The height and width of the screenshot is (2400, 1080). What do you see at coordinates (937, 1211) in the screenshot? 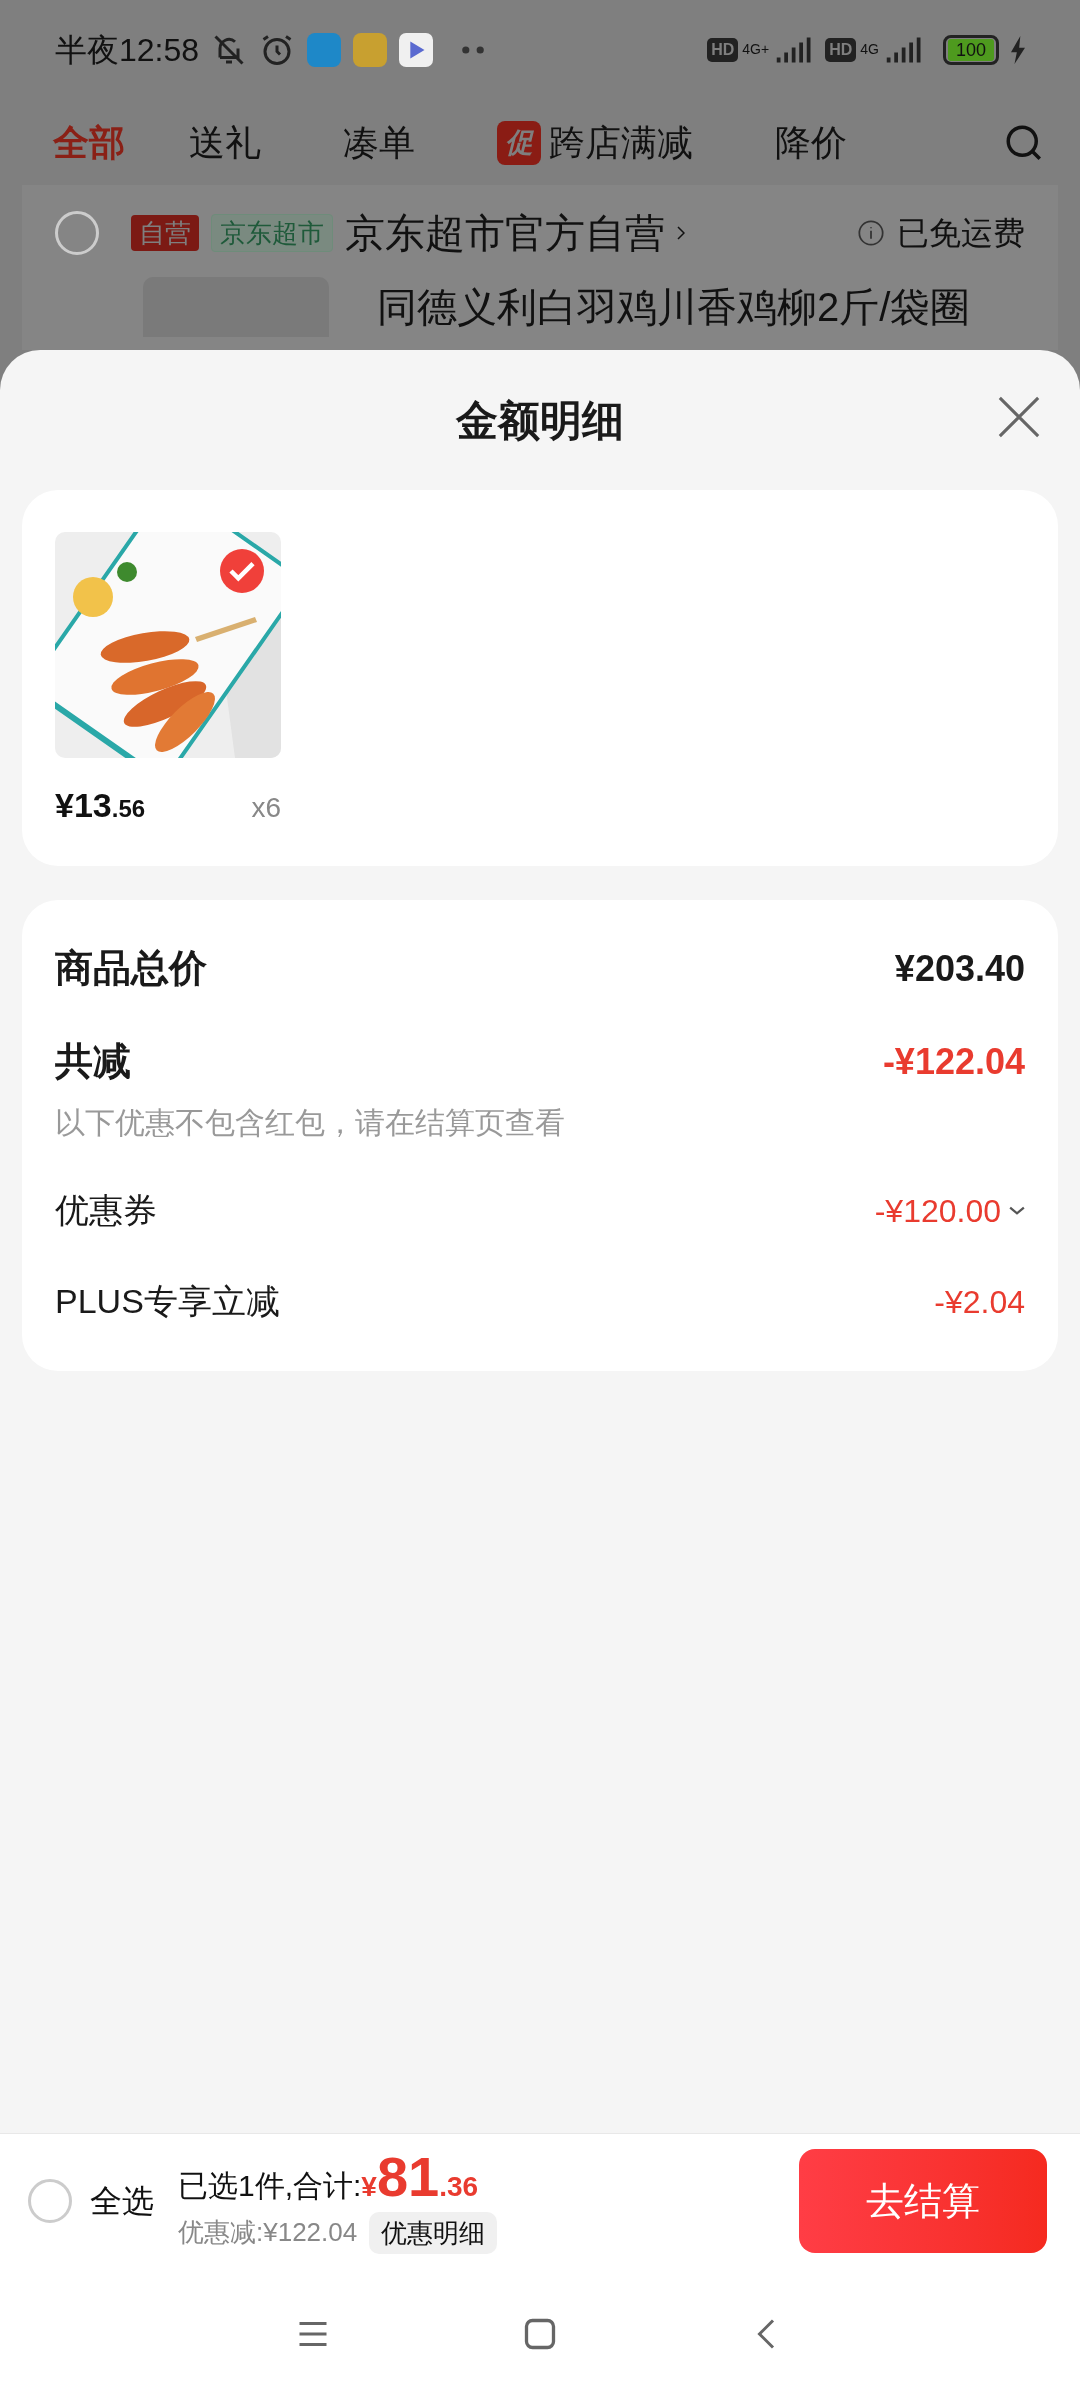
I see `summary-amount: -¥120.00` at bounding box center [937, 1211].